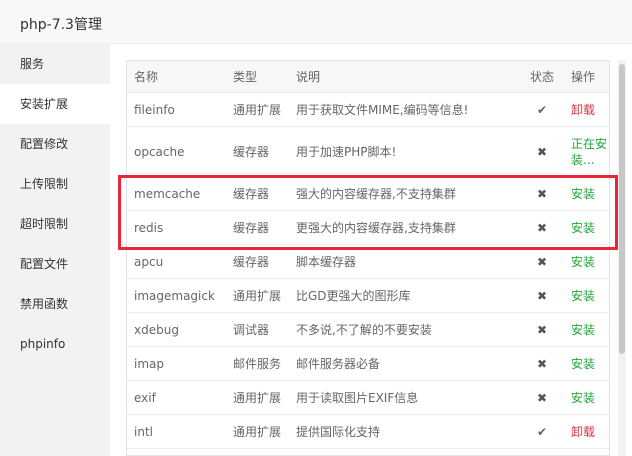 The width and height of the screenshot is (632, 456). What do you see at coordinates (55, 224) in the screenshot?
I see `sidebar-item-timeout-limit: 超时限制` at bounding box center [55, 224].